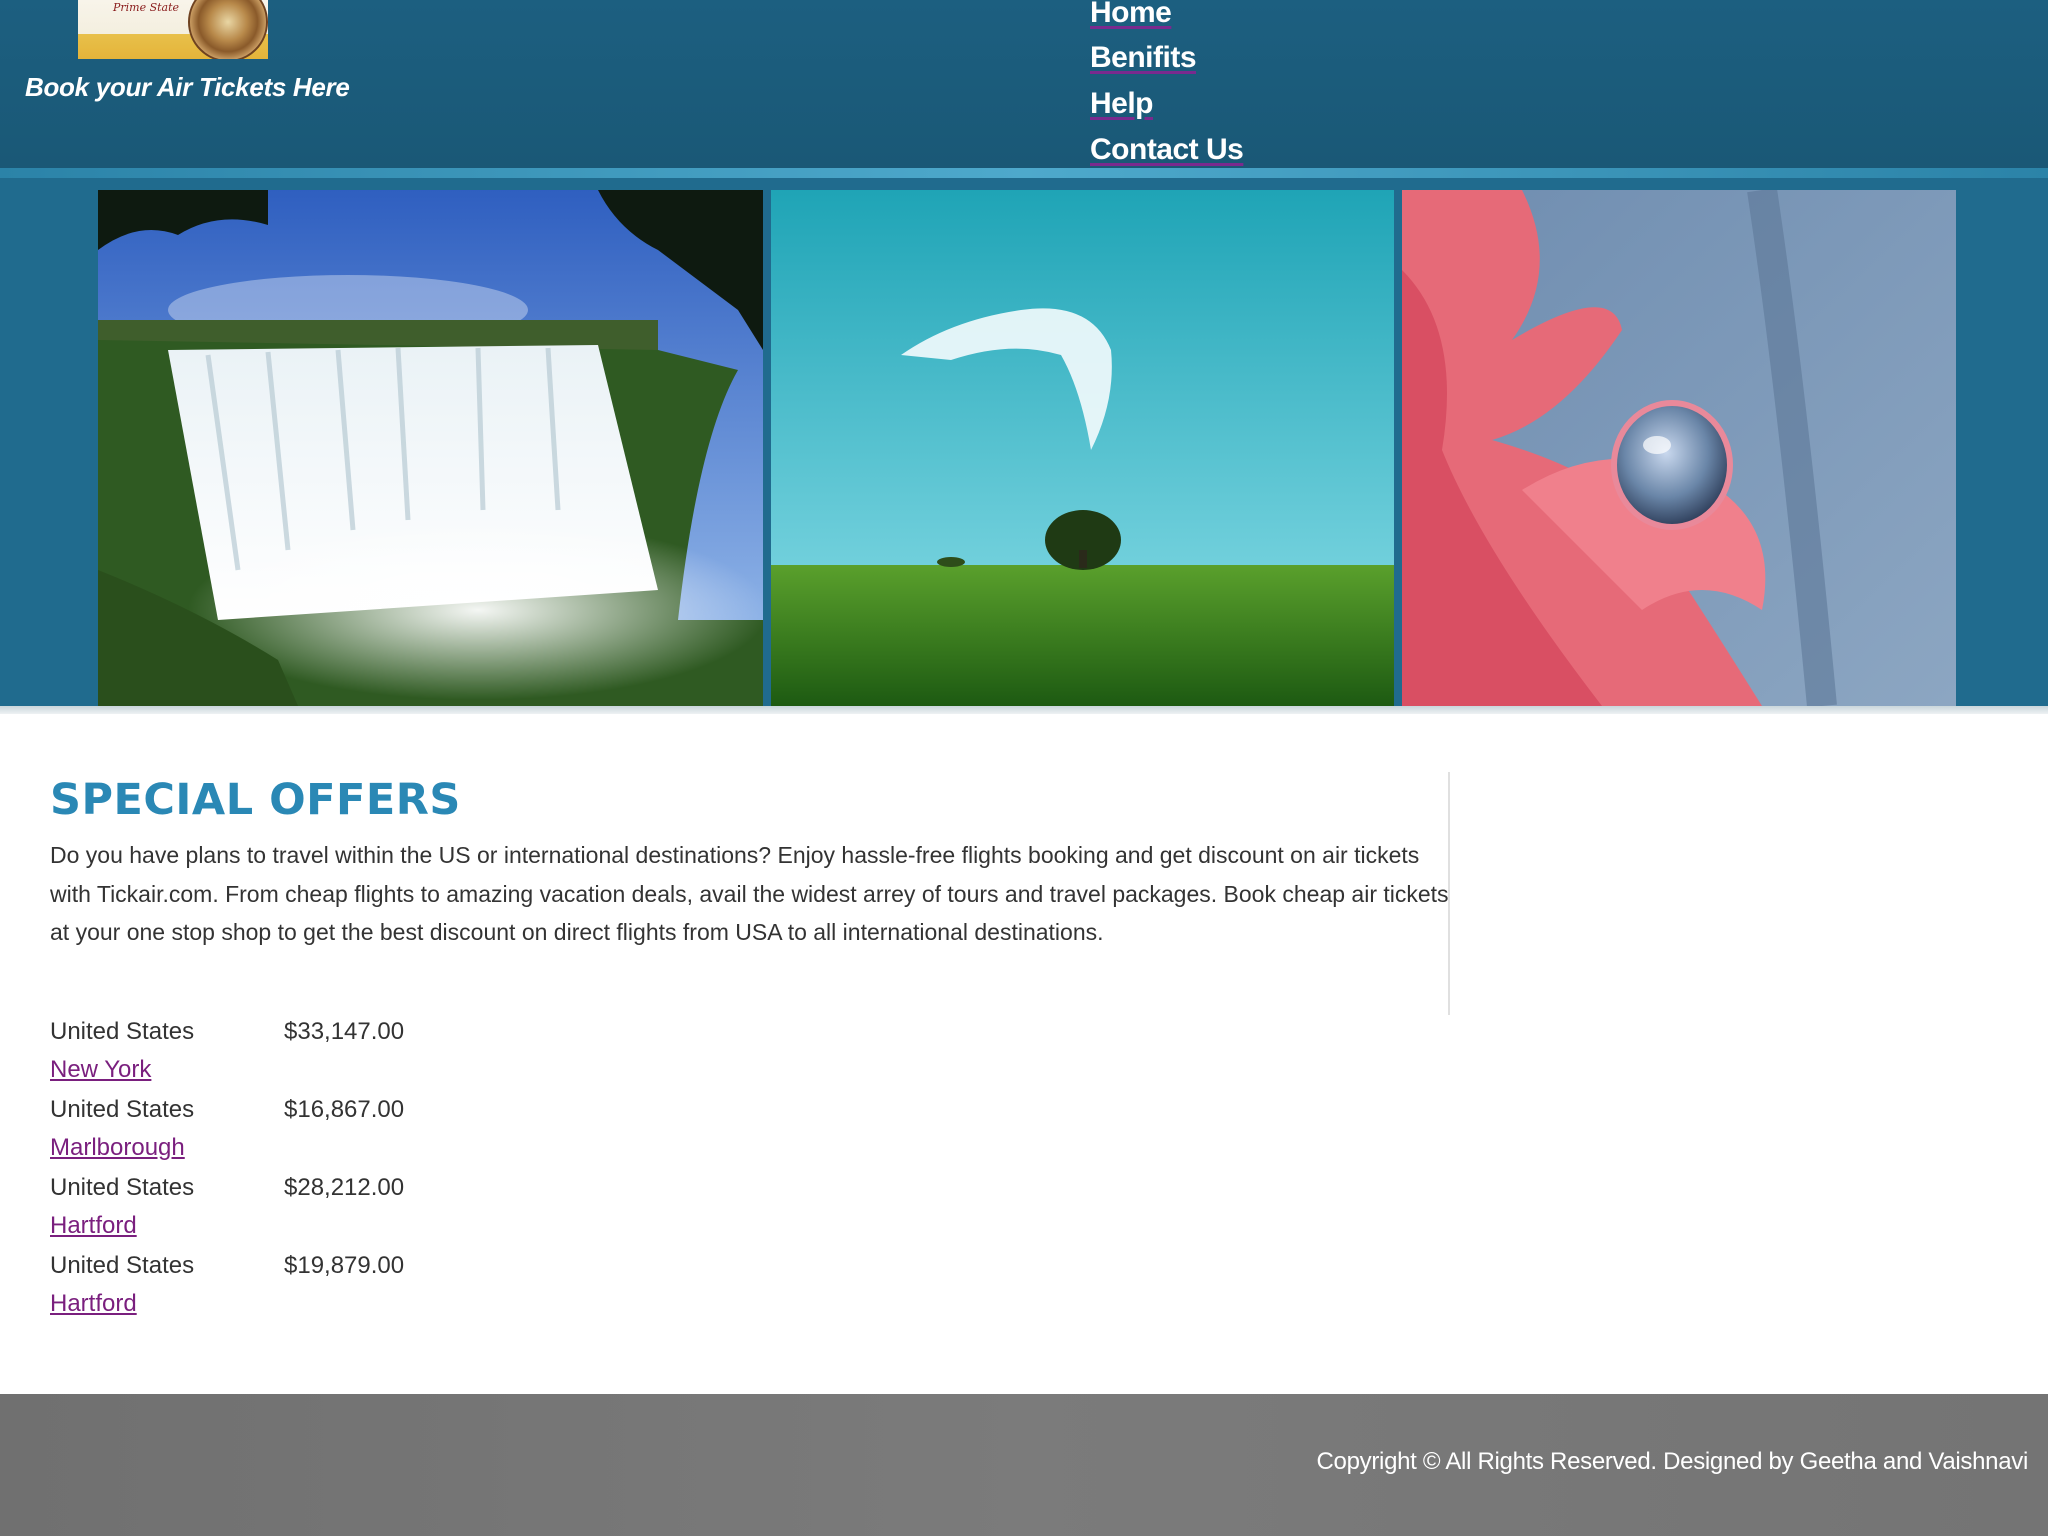  What do you see at coordinates (117, 1148) in the screenshot?
I see `offer-city-link: Marlborough` at bounding box center [117, 1148].